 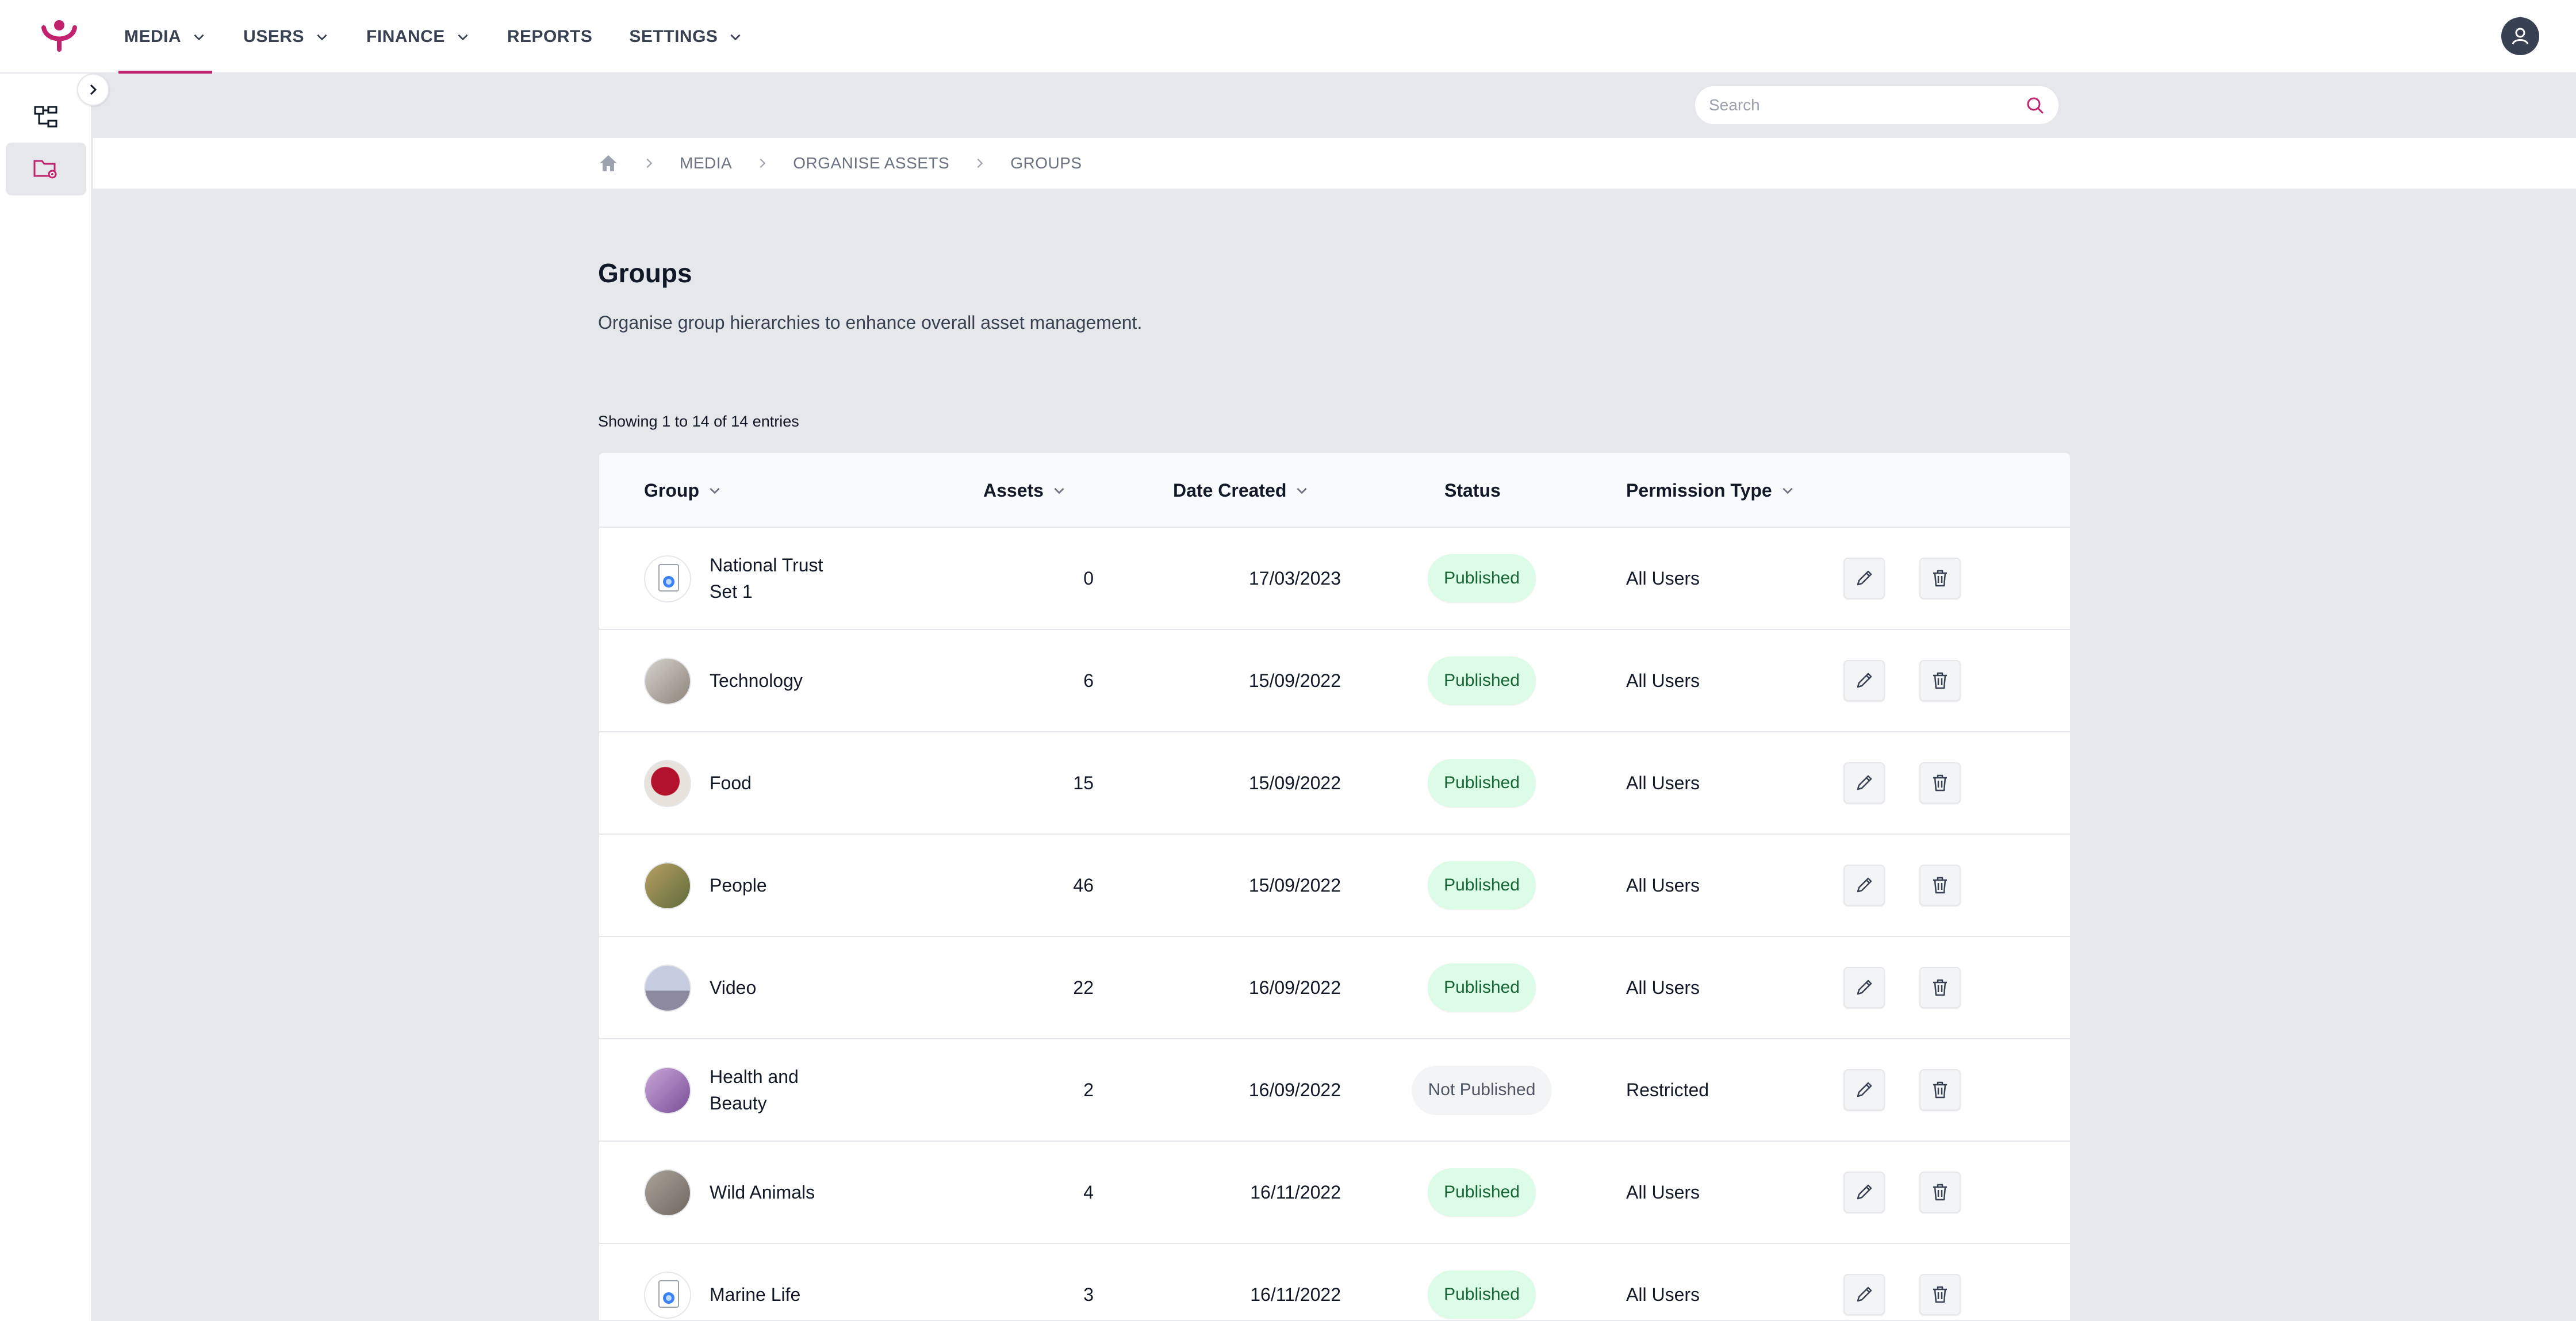 What do you see at coordinates (1083, 782) in the screenshot?
I see `asset-count: 15` at bounding box center [1083, 782].